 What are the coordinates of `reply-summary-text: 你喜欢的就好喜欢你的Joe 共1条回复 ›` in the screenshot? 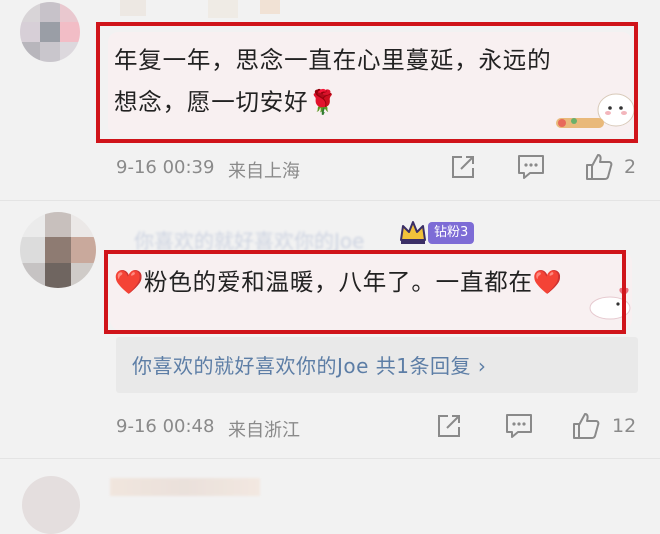 It's located at (309, 366).